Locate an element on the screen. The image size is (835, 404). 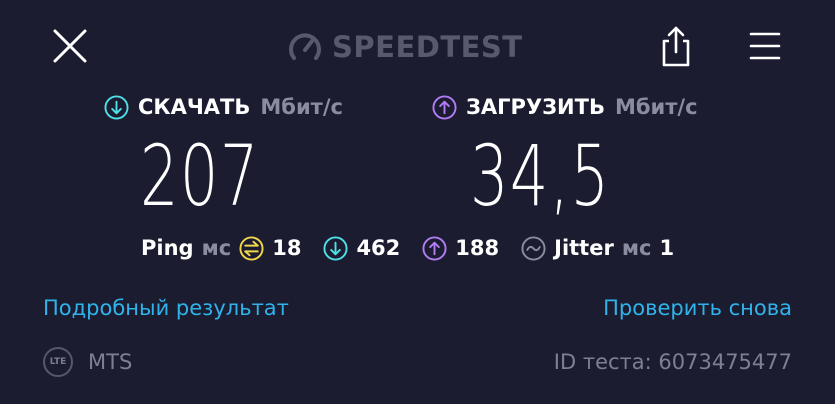
ping-idle-value: 18 is located at coordinates (287, 248).